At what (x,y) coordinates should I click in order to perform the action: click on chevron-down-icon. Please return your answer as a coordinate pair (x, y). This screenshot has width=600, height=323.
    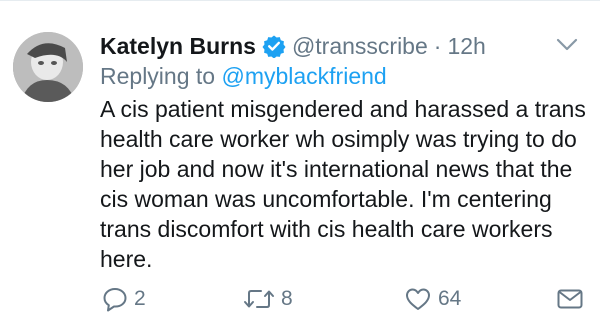
    Looking at the image, I should click on (567, 45).